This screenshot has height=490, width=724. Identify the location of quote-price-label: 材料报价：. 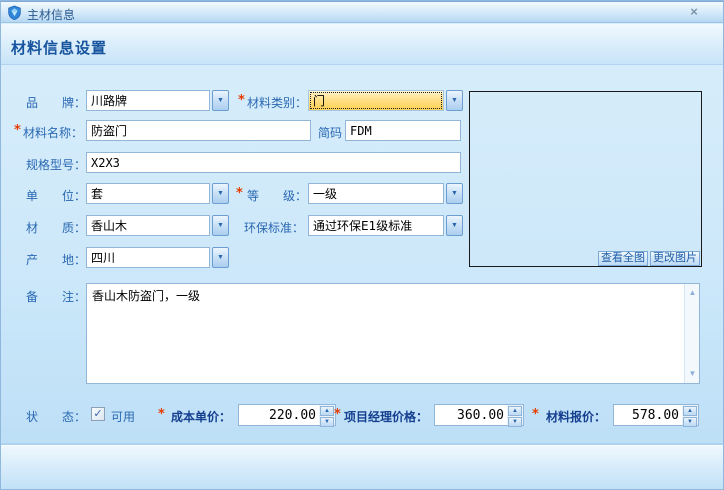
(576, 417).